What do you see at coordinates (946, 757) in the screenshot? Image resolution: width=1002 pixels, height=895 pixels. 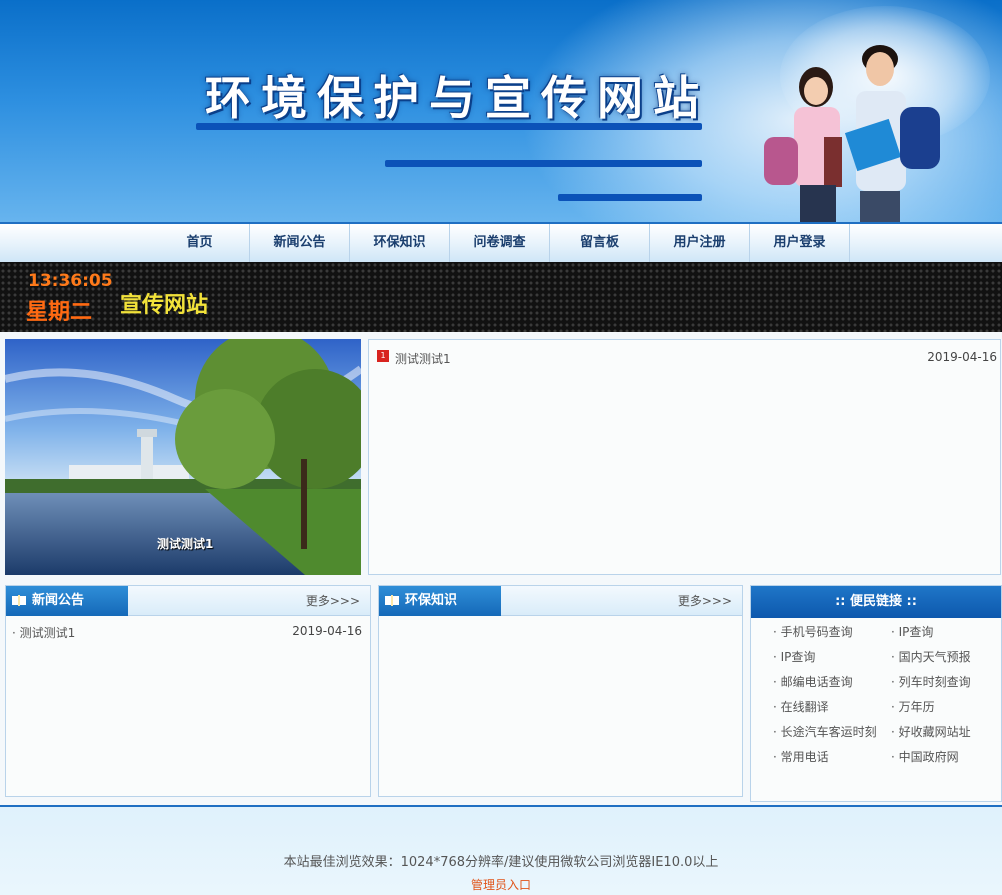 I see `link-item: · 中国政府网` at bounding box center [946, 757].